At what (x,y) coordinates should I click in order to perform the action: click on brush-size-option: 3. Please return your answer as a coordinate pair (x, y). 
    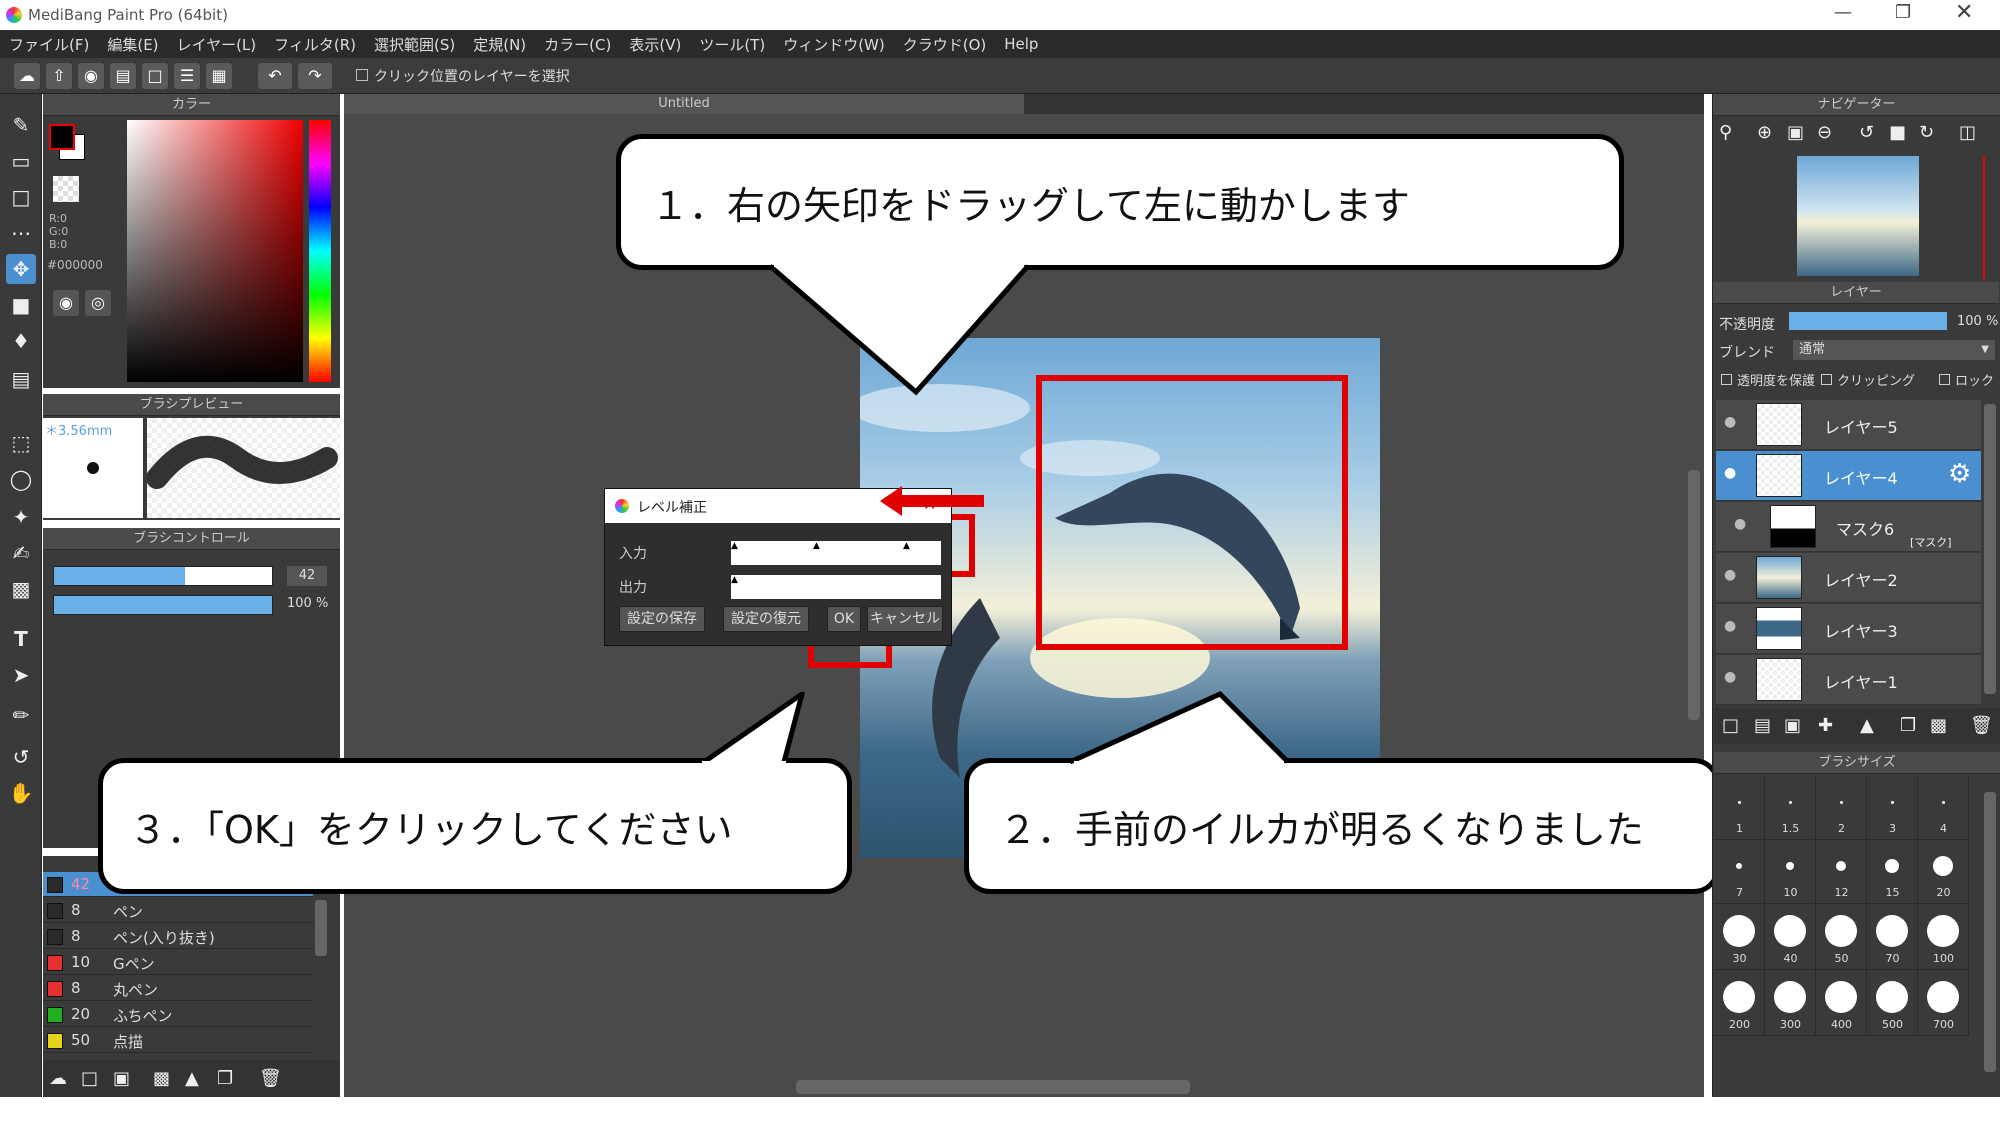
    Looking at the image, I should click on (1892, 808).